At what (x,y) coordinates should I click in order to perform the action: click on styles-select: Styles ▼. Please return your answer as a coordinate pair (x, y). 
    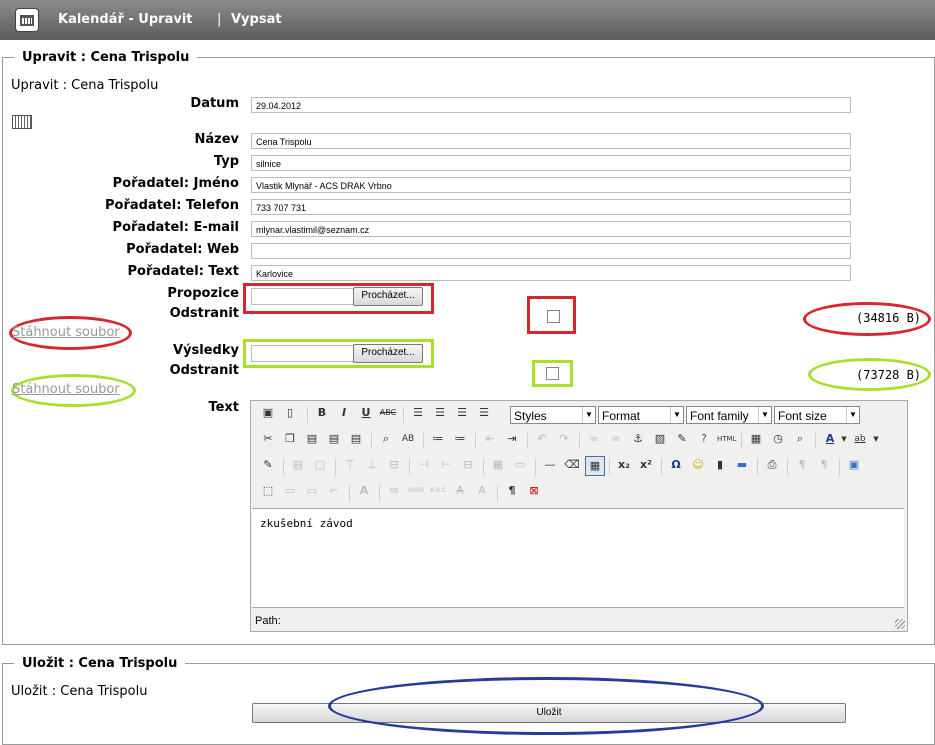
    Looking at the image, I should click on (553, 415).